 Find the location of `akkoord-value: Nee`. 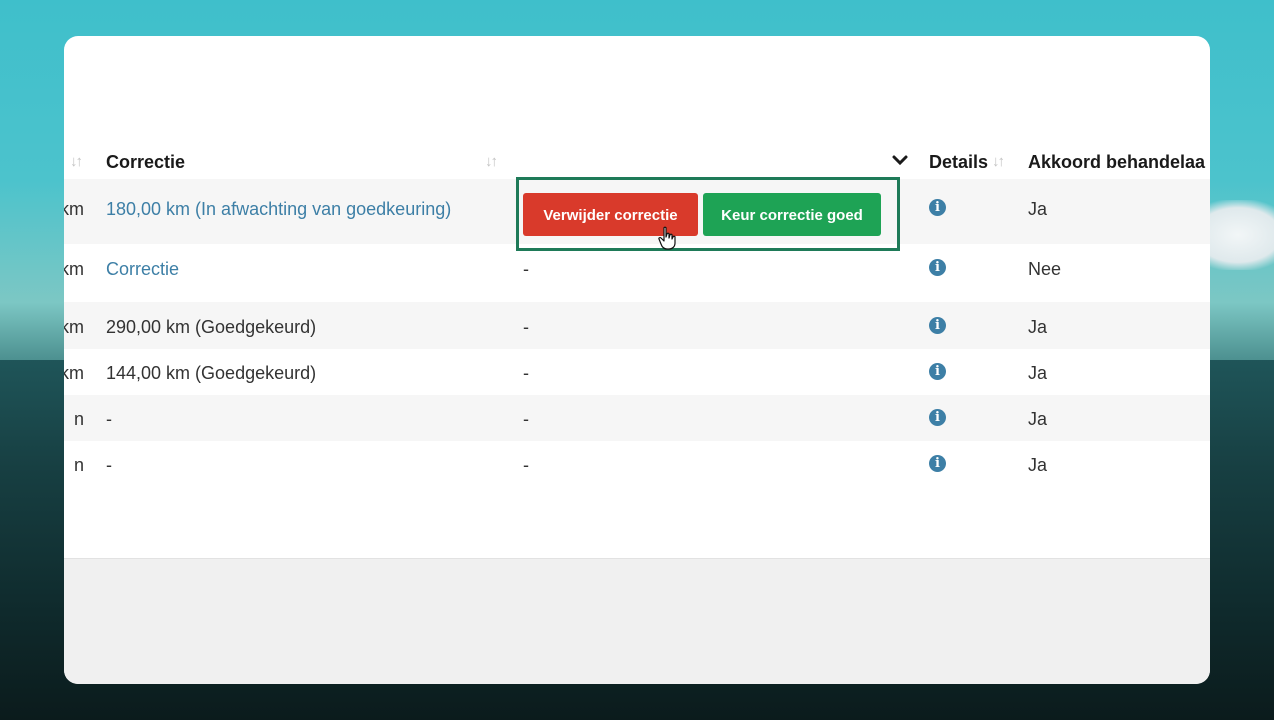

akkoord-value: Nee is located at coordinates (1045, 269).